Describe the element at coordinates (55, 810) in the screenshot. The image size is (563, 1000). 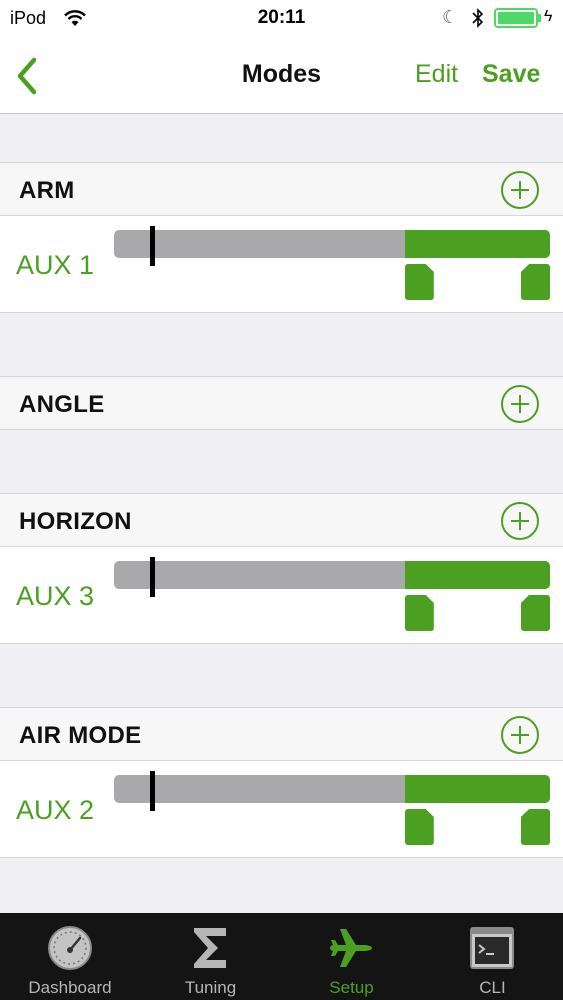
I see `channel-label: AUX 2` at that location.